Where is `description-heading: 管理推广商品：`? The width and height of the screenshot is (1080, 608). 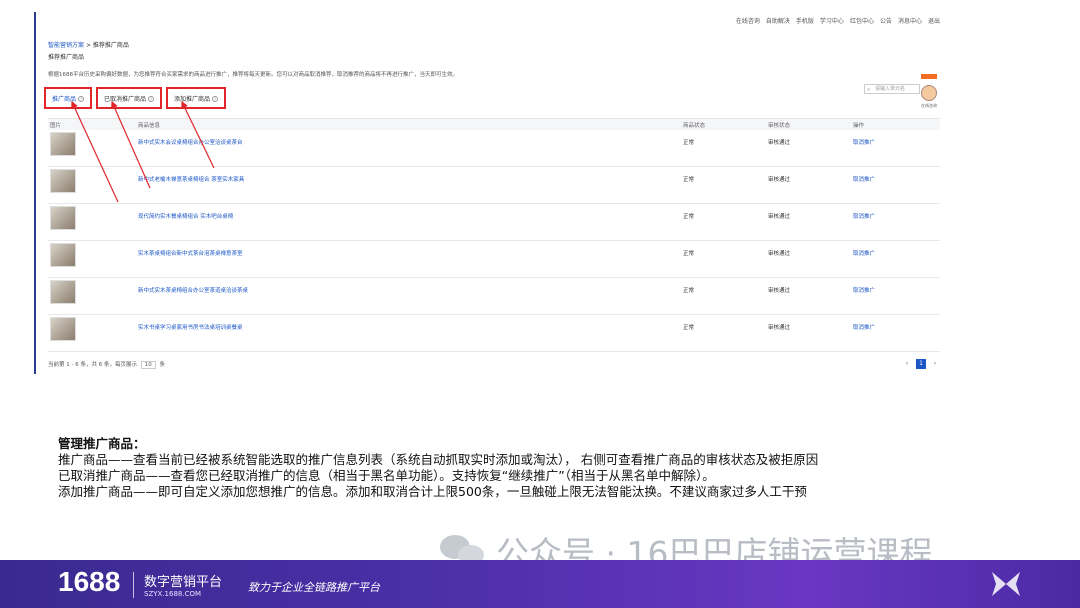 description-heading: 管理推广商品： is located at coordinates (102, 443).